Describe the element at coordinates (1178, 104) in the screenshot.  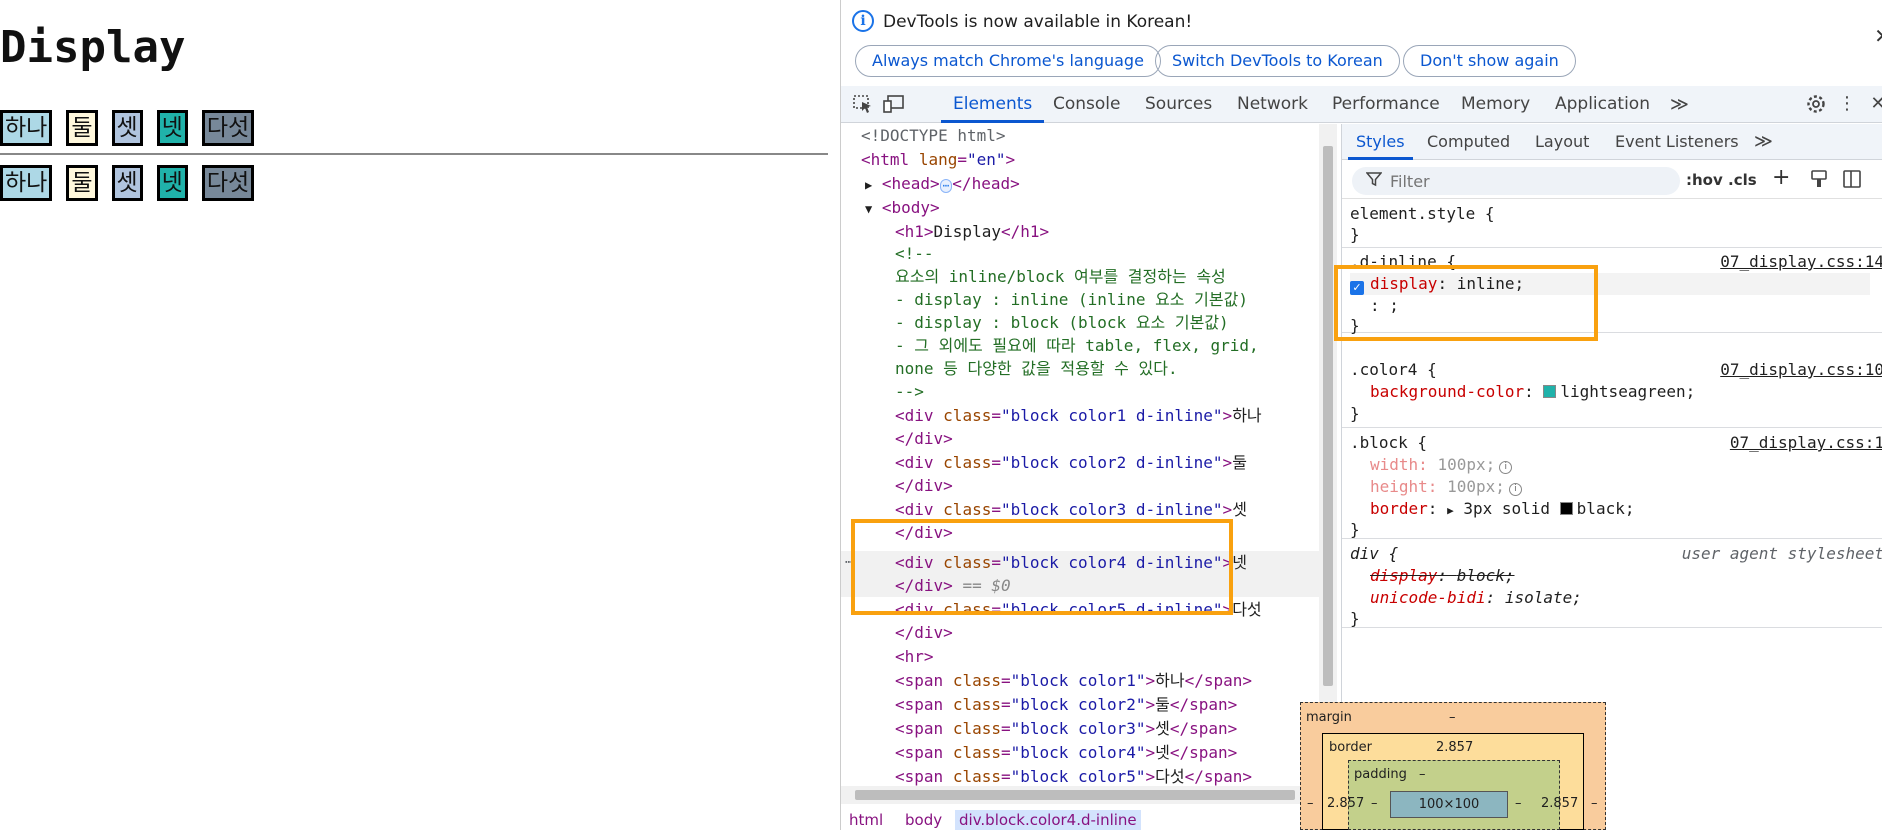
I see `tab-sources: Sources` at that location.